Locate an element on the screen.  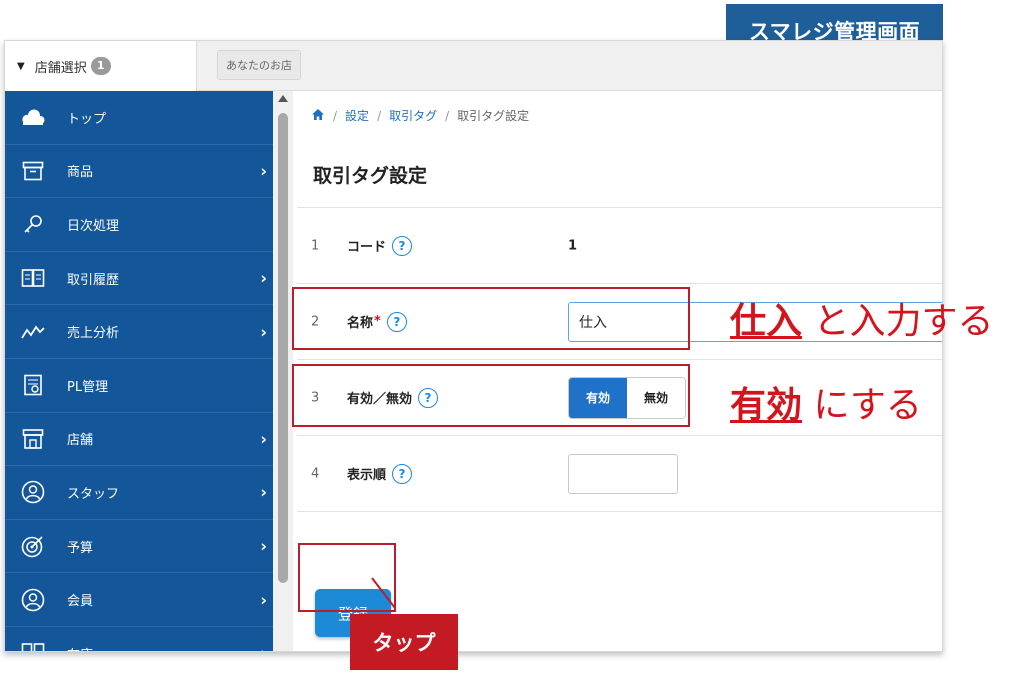
sidebar-item-staff: スタッフ › is located at coordinates (139, 493).